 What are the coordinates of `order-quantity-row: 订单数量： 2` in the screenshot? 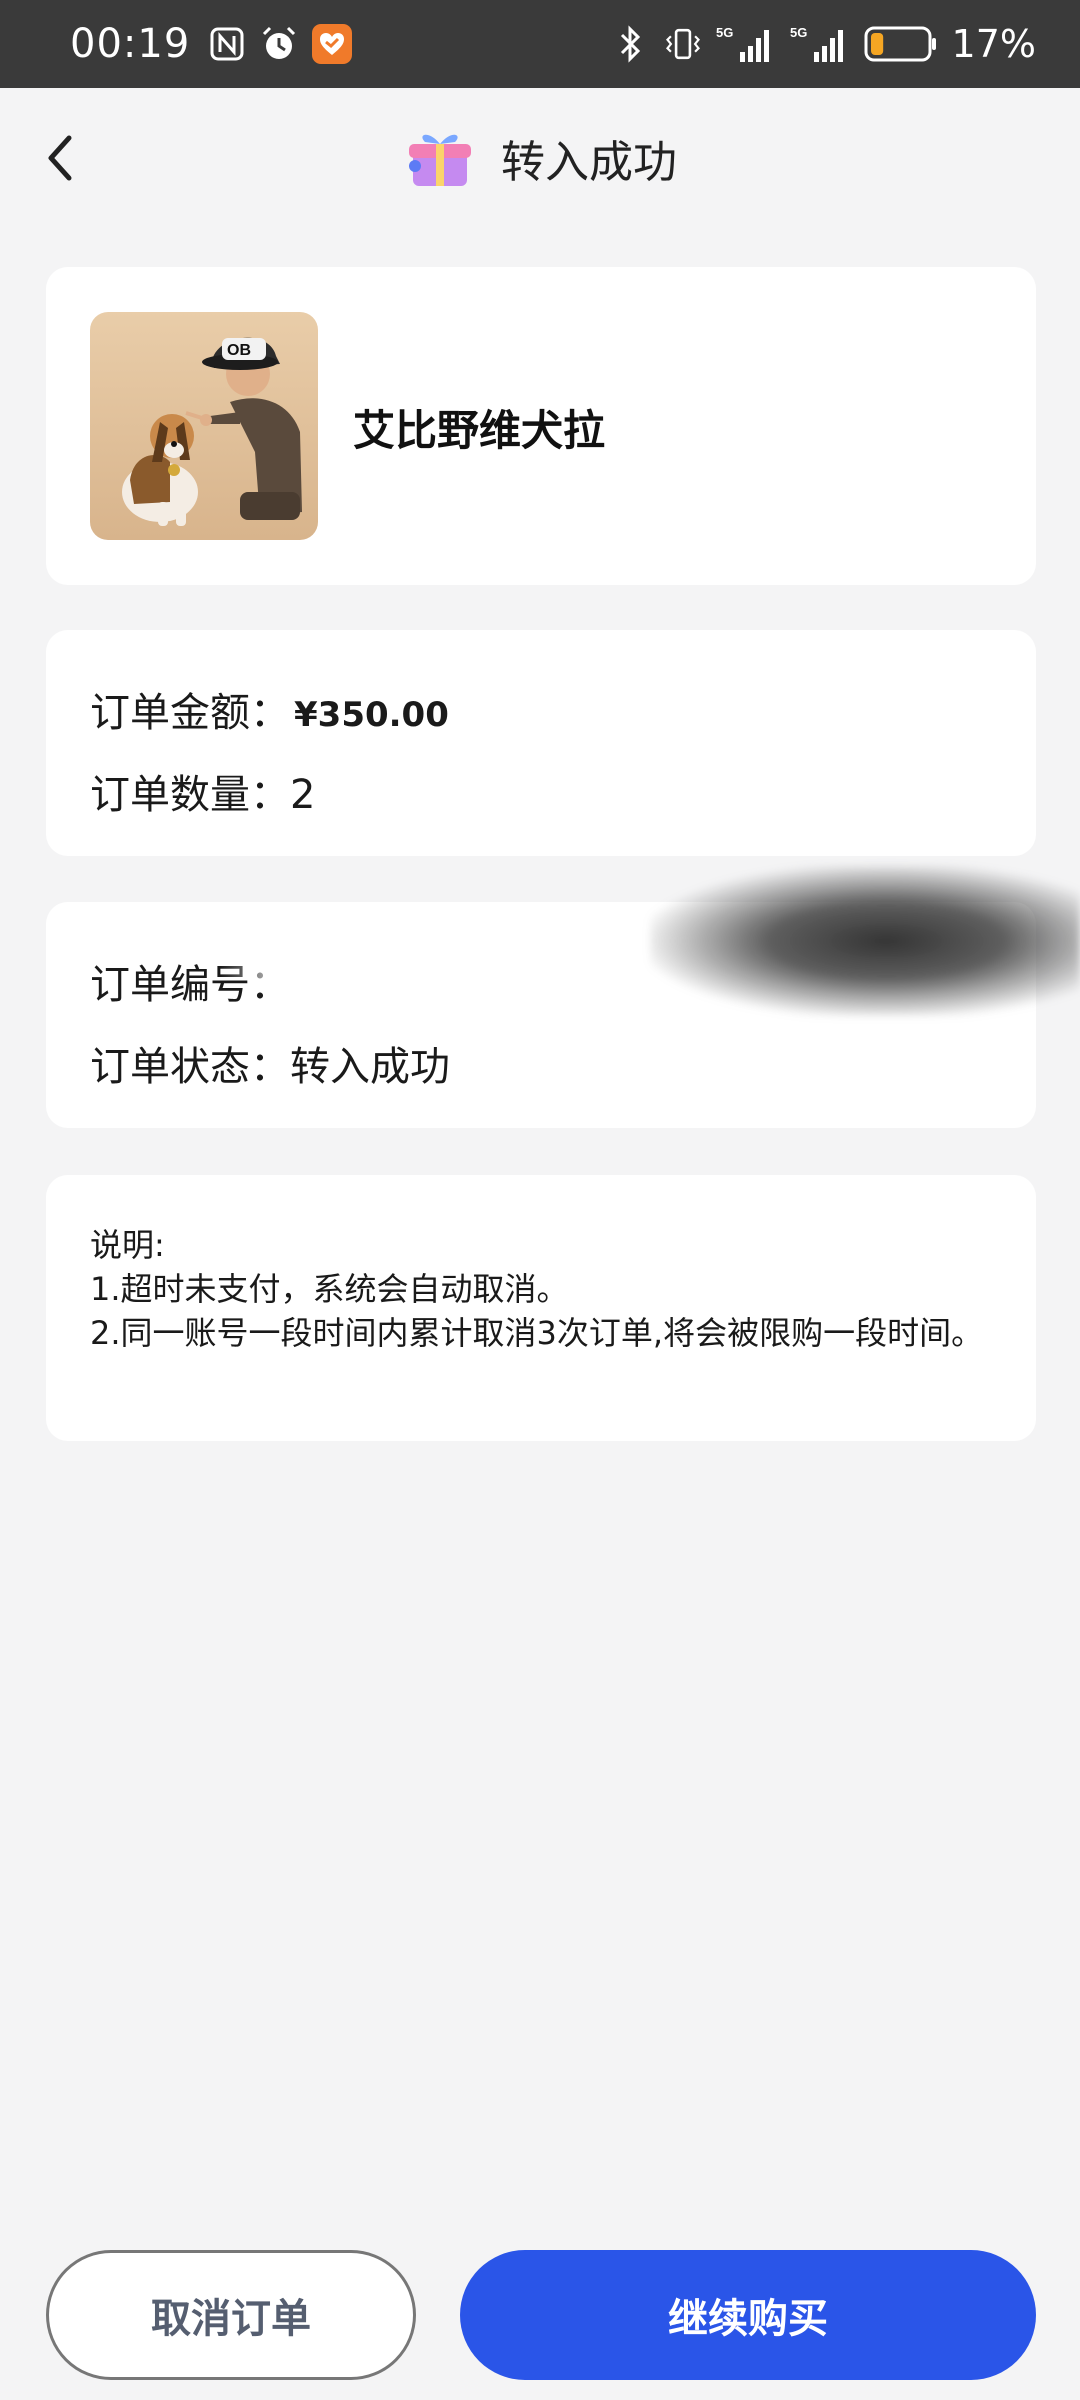 It's located at (202, 791).